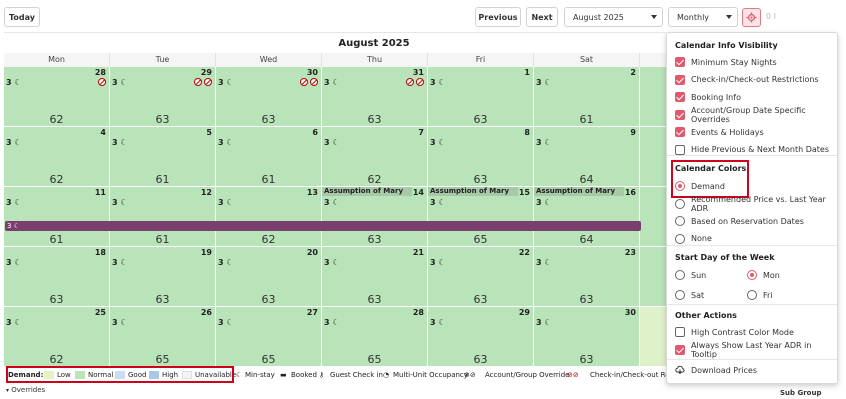 The width and height of the screenshot is (846, 399). I want to click on view-select: Monthly, so click(703, 17).